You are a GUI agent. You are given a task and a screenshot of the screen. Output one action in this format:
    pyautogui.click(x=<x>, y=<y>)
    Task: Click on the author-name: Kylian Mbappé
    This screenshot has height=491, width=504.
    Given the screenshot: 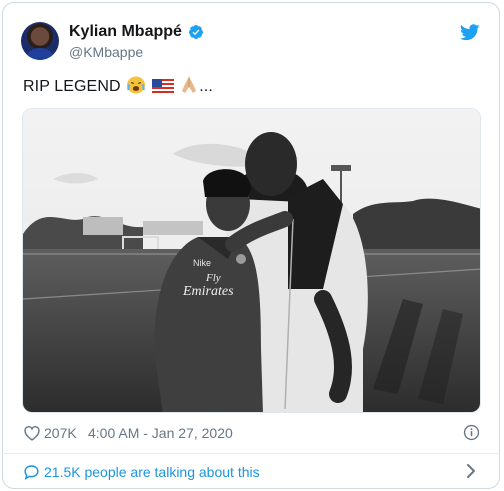 What is the action you would take?
    pyautogui.click(x=125, y=32)
    